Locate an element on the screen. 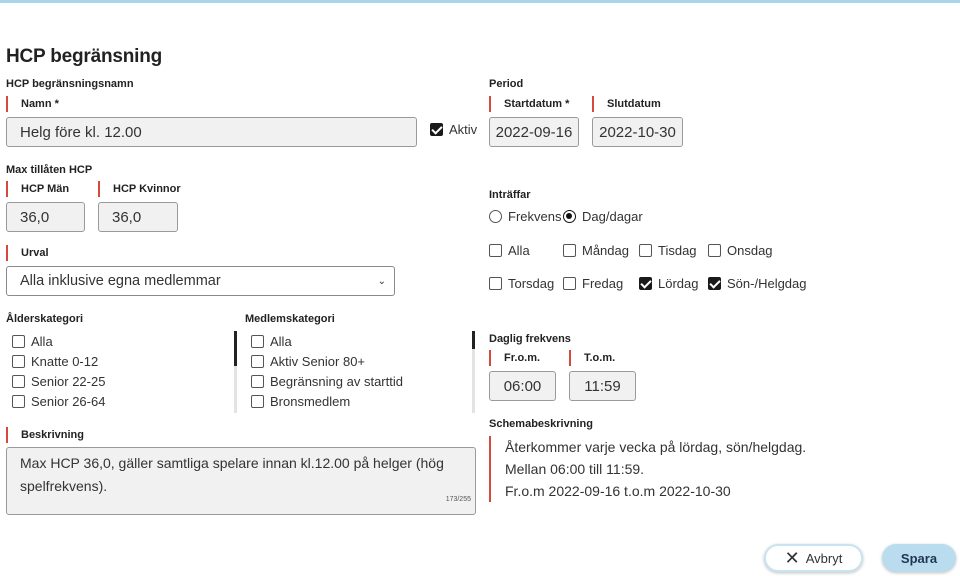 The width and height of the screenshot is (960, 576). age-item-label: Senior 22-25 is located at coordinates (68, 381).